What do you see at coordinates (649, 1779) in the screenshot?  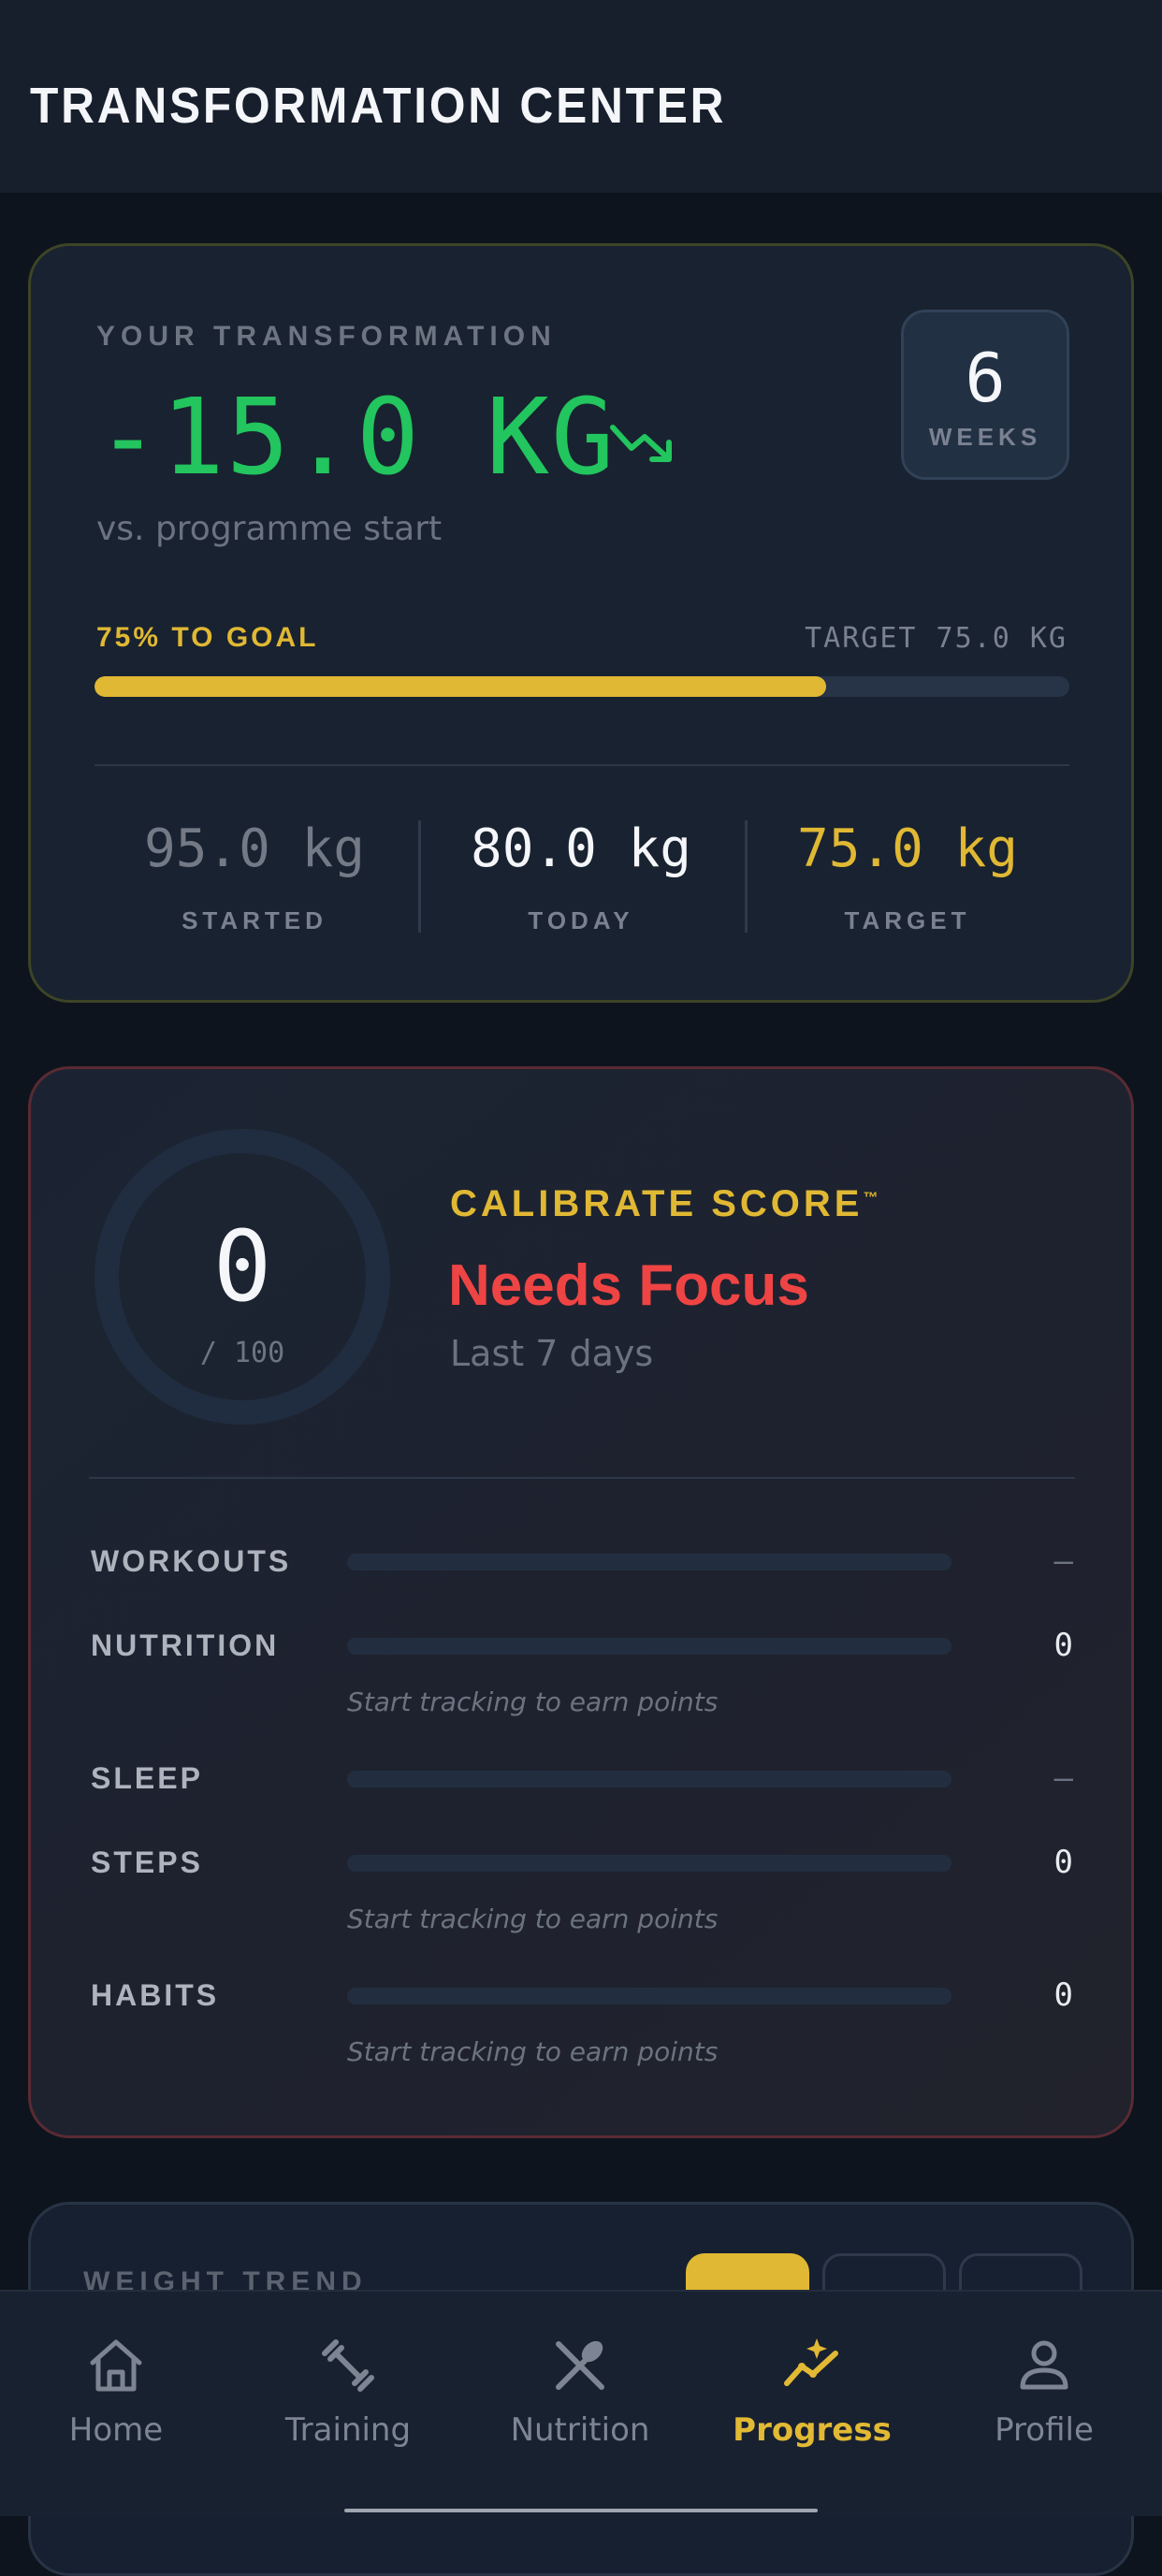 I see `metric-sleep-bar` at bounding box center [649, 1779].